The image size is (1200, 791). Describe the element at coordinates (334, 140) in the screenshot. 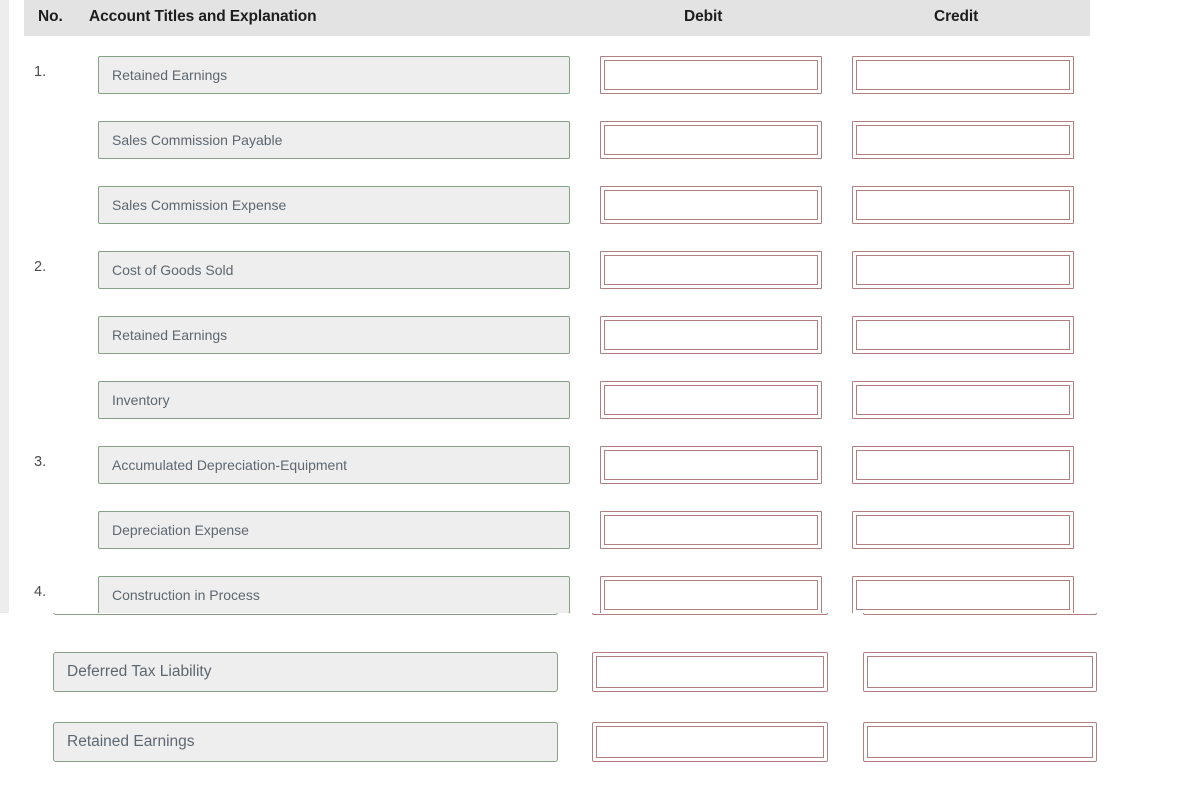

I see `account-title-select: Sales Commission Payable` at that location.